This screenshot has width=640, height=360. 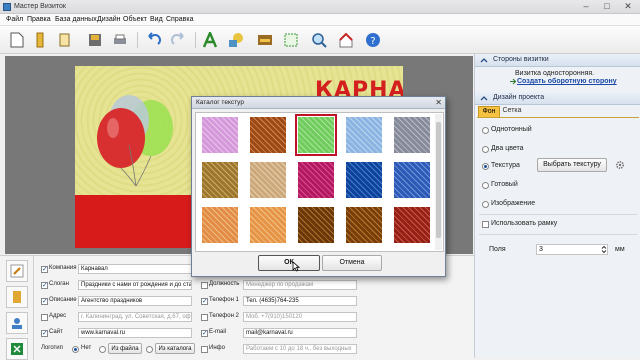 What do you see at coordinates (44, 269) in the screenshot?
I see `company-checkbox` at bounding box center [44, 269].